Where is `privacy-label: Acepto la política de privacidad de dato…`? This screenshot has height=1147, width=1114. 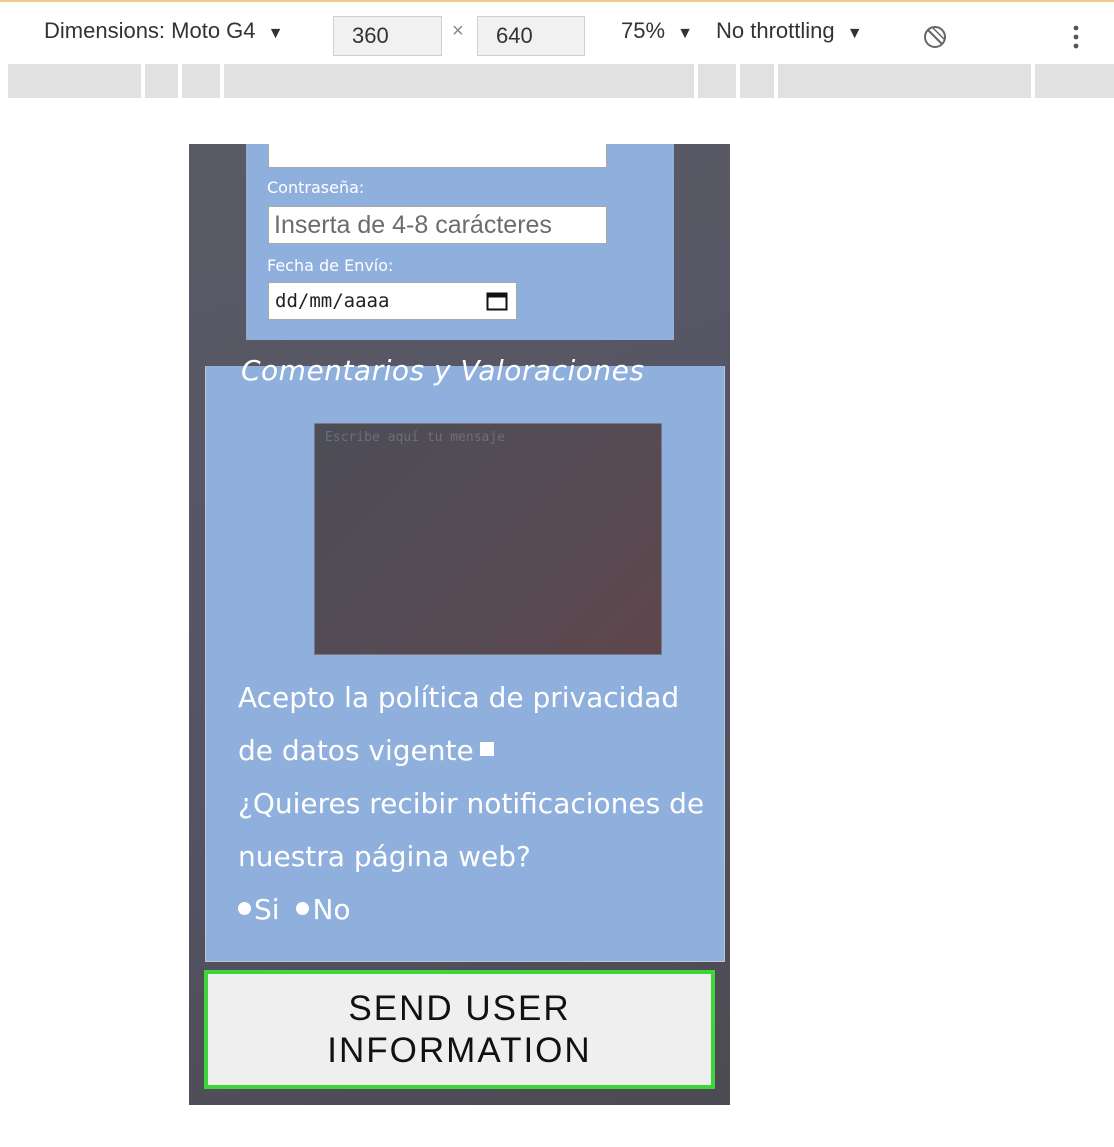
privacy-label: Acepto la política de privacidad de dato… is located at coordinates (459, 724).